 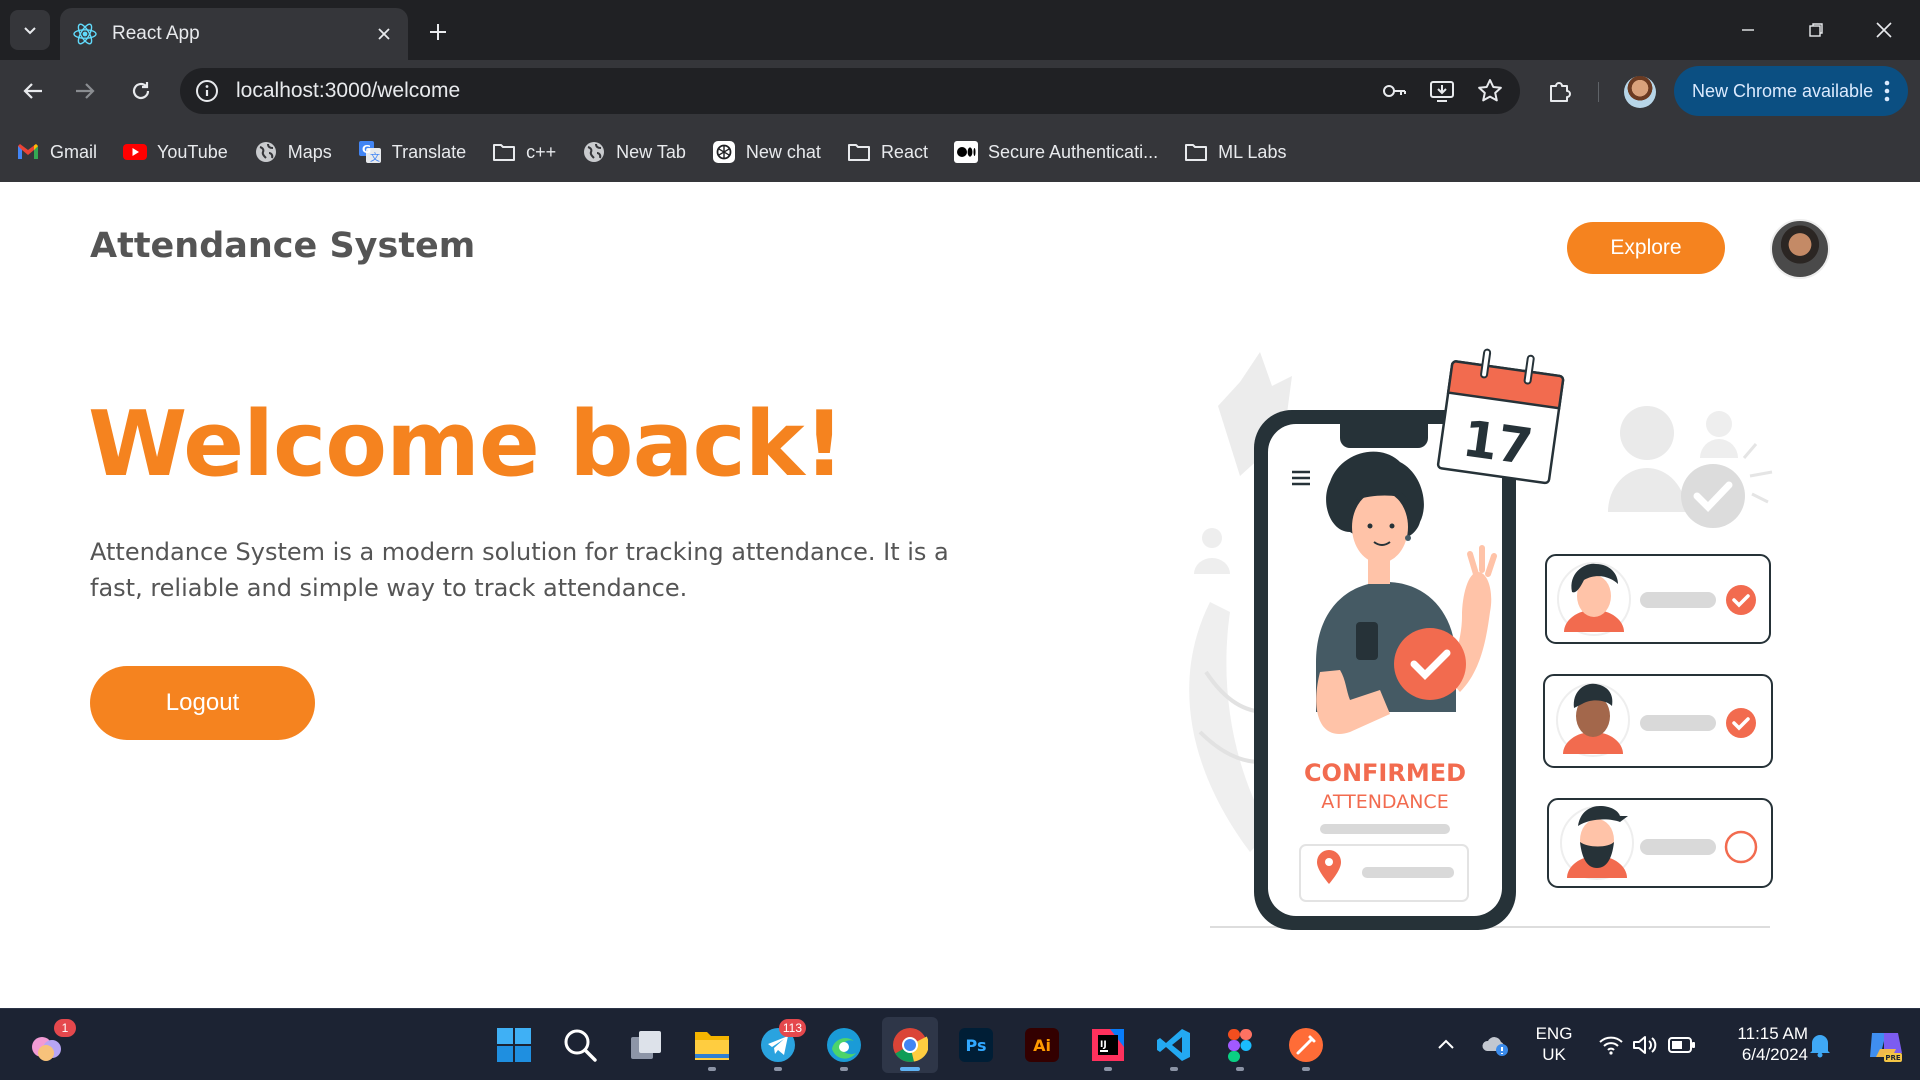 I want to click on speaker-icon, so click(x=1645, y=1045).